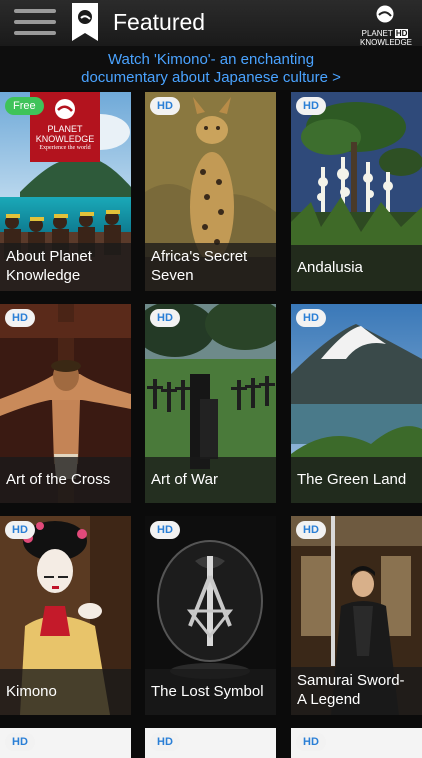 This screenshot has height=758, width=422. Describe the element at coordinates (352, 479) in the screenshot. I see `tile-title: The Green Land` at that location.